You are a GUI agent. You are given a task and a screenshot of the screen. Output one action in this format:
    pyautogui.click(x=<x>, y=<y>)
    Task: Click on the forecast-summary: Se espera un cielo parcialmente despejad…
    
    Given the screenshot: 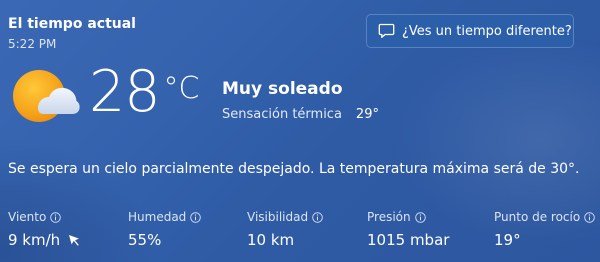 What is the action you would take?
    pyautogui.click(x=294, y=169)
    